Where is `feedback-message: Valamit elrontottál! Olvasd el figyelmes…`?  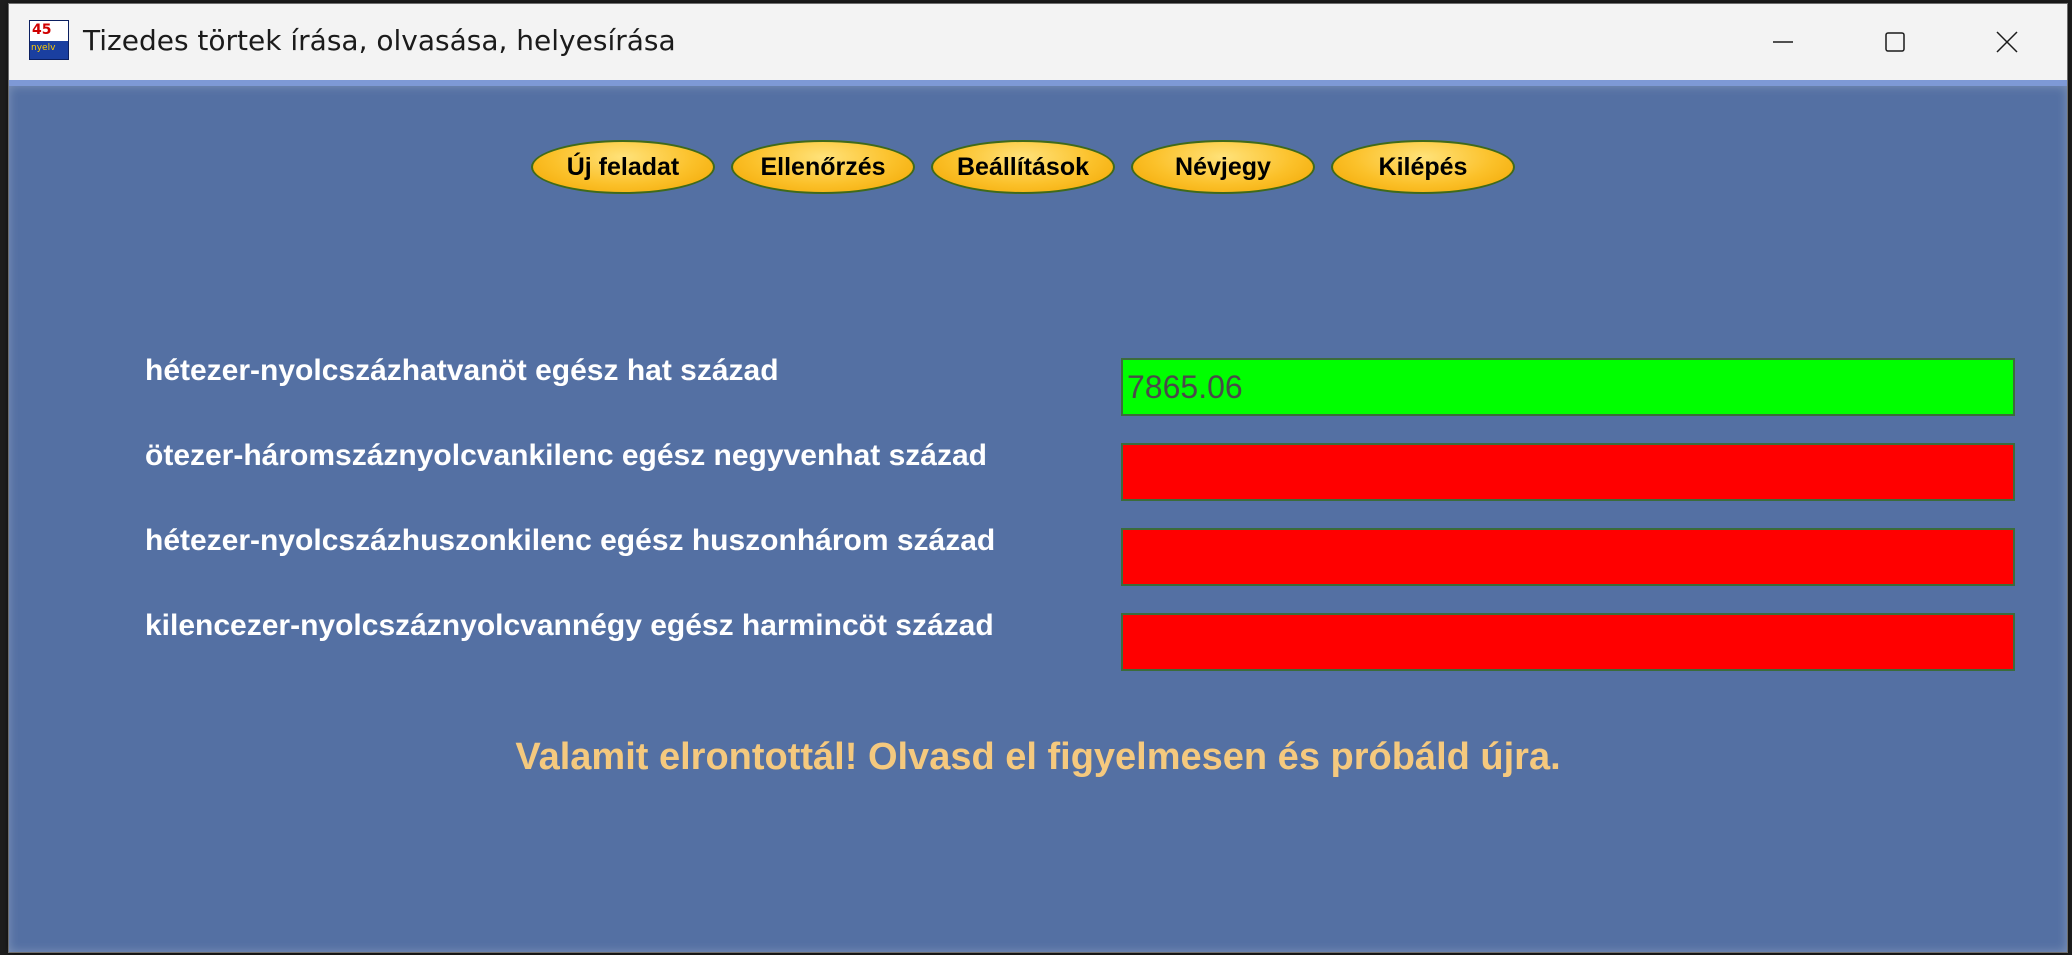 feedback-message: Valamit elrontottál! Olvasd el figyelmes… is located at coordinates (1038, 757).